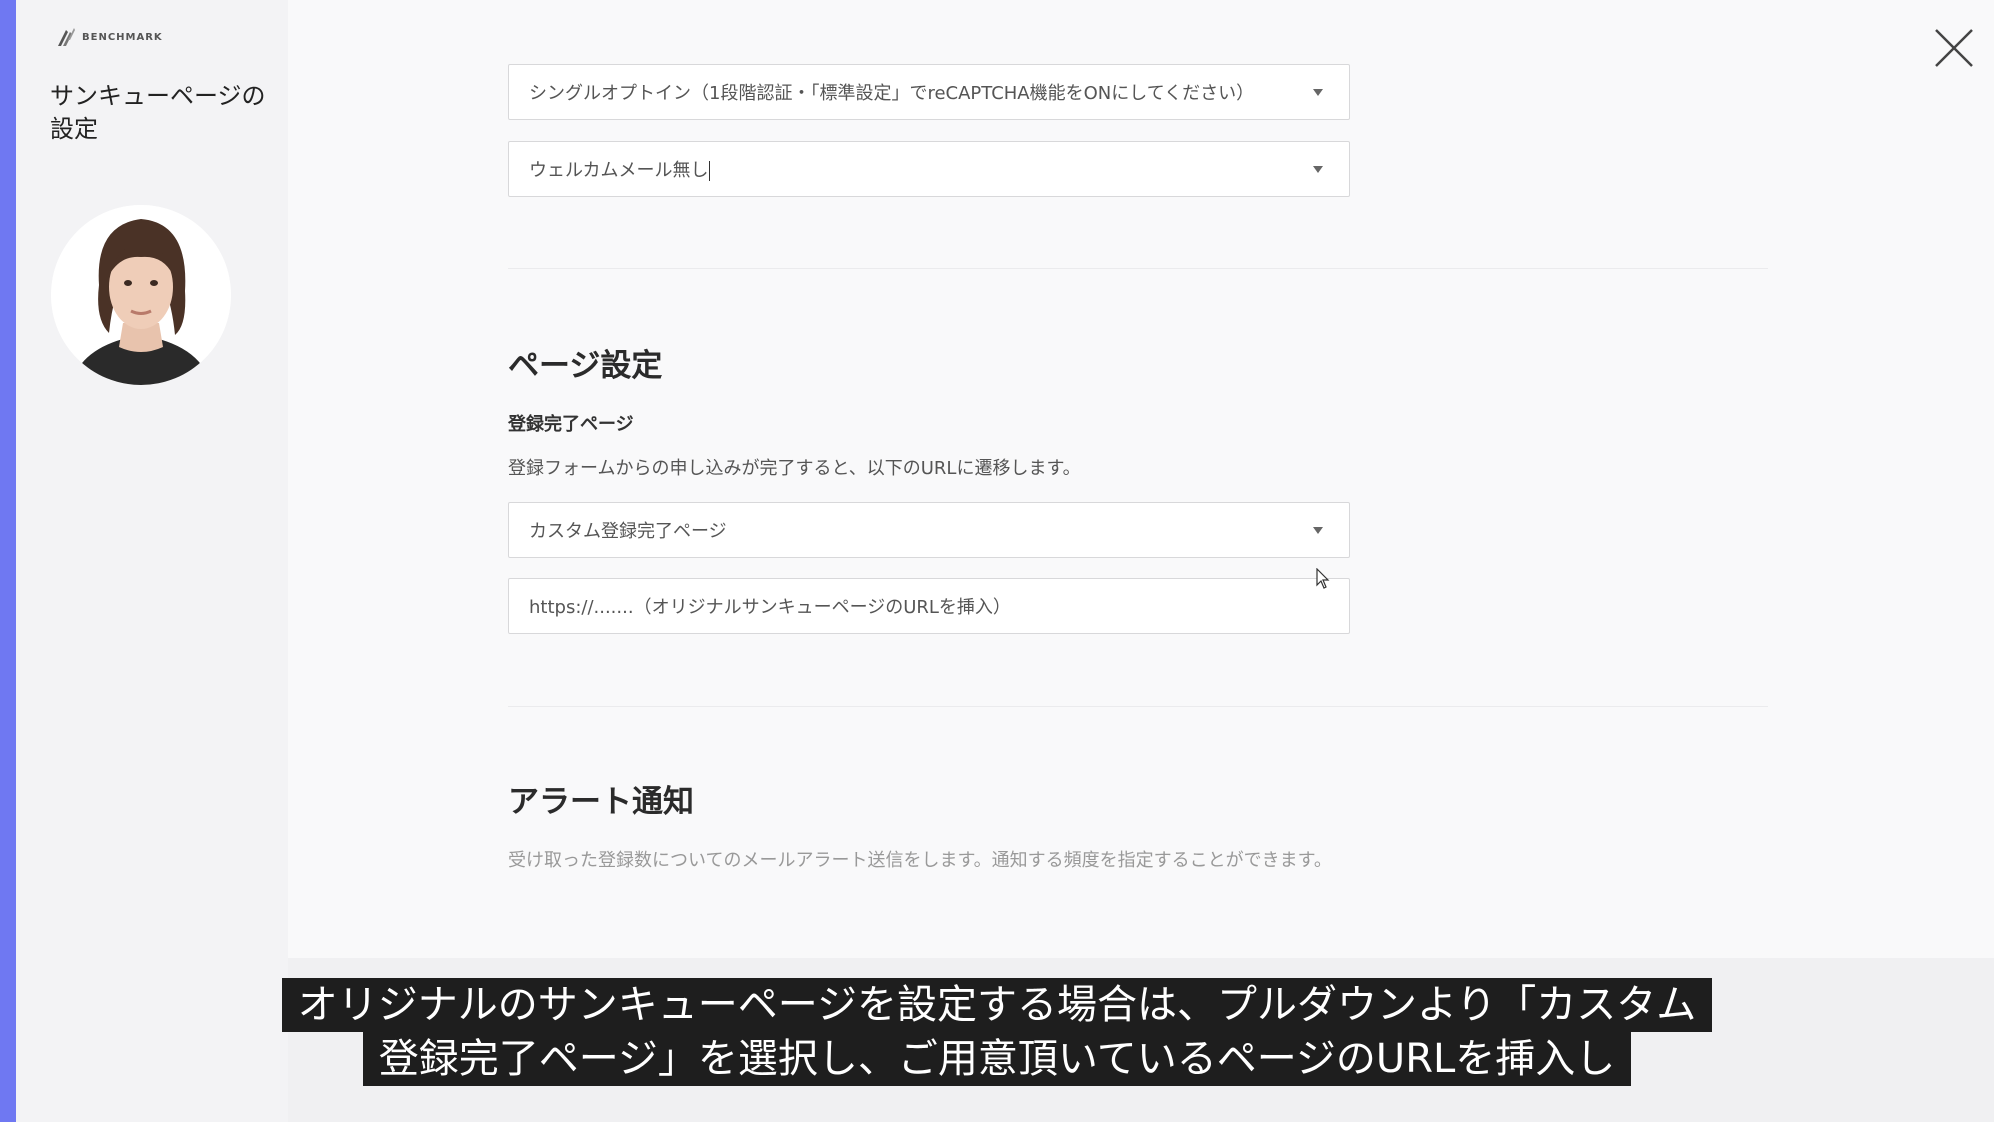  I want to click on text-cursor, so click(710, 171).